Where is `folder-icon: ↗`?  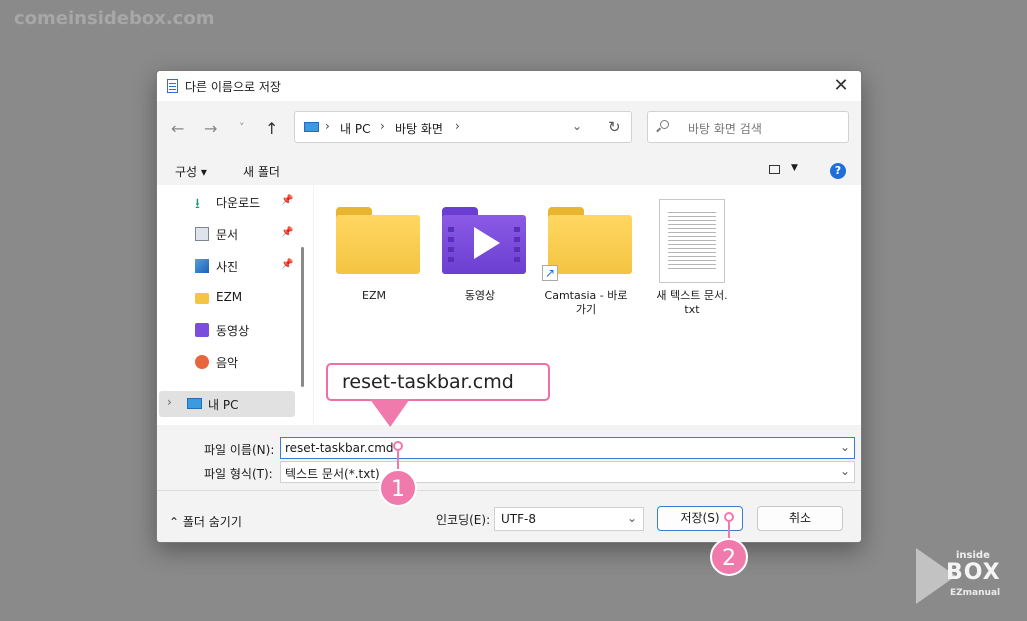
folder-icon: ↗ is located at coordinates (587, 244).